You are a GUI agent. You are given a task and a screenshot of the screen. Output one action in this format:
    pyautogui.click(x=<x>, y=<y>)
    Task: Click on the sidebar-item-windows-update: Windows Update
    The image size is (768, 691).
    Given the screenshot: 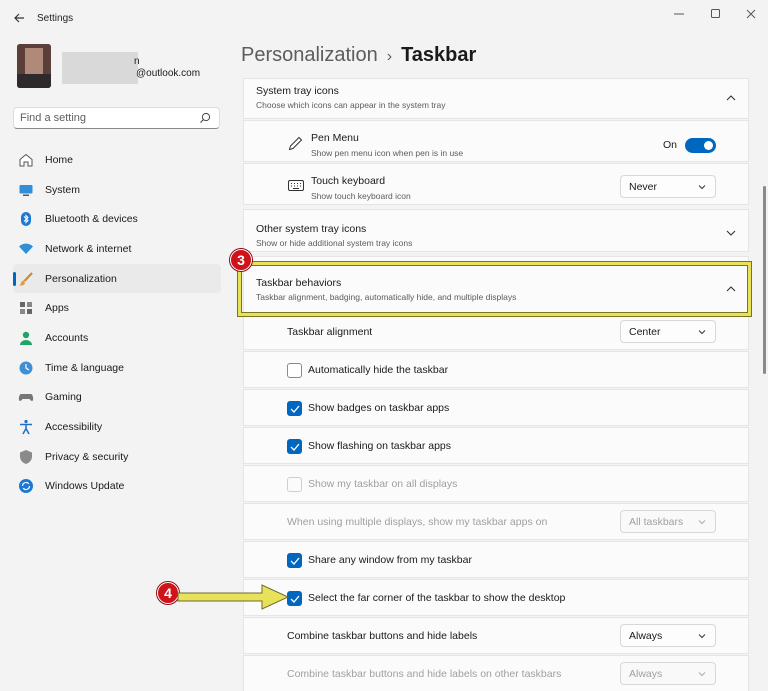 What is the action you would take?
    pyautogui.click(x=117, y=487)
    